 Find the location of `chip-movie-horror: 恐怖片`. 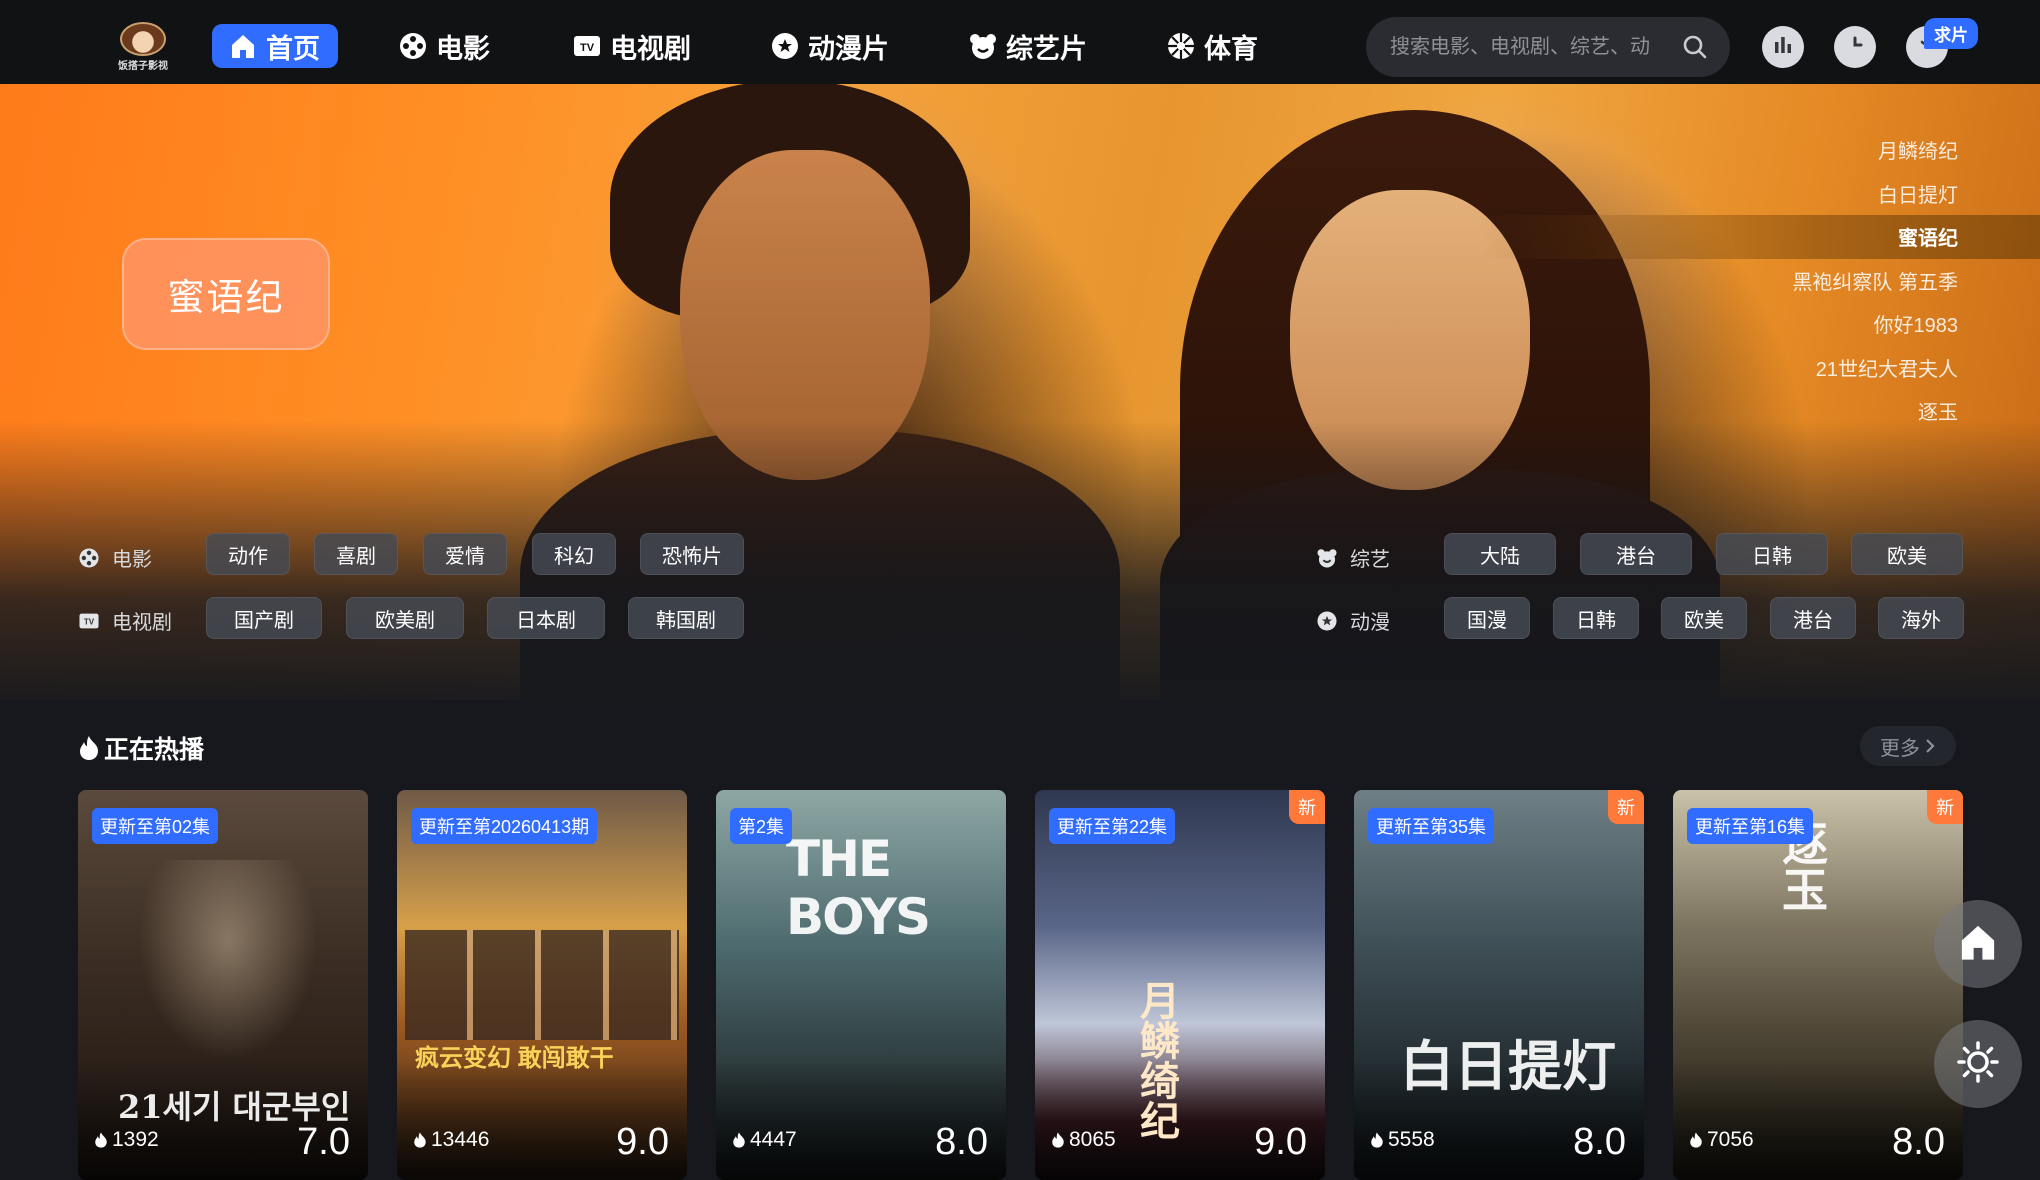

chip-movie-horror: 恐怖片 is located at coordinates (692, 554).